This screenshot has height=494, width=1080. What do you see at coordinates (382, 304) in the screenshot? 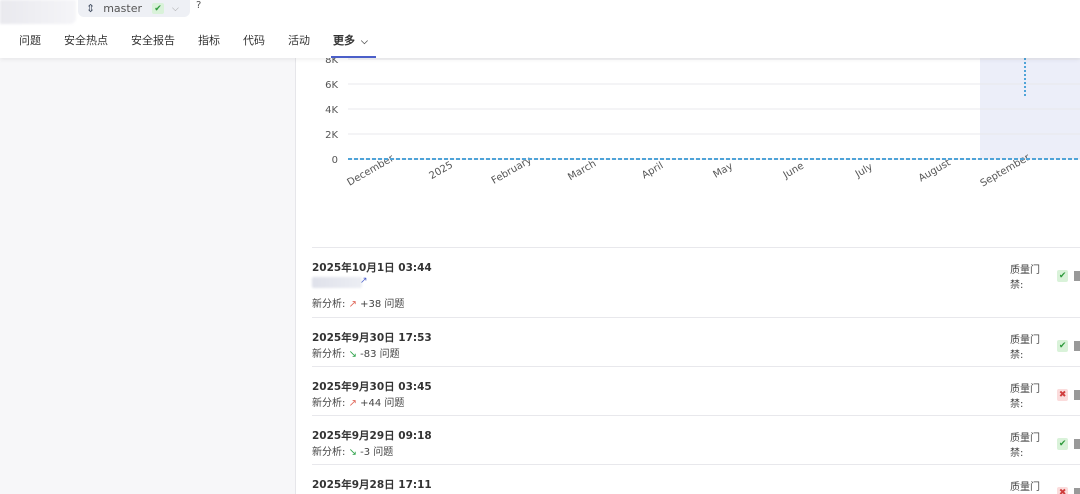
I see `issue-delta-value: +38 问题` at bounding box center [382, 304].